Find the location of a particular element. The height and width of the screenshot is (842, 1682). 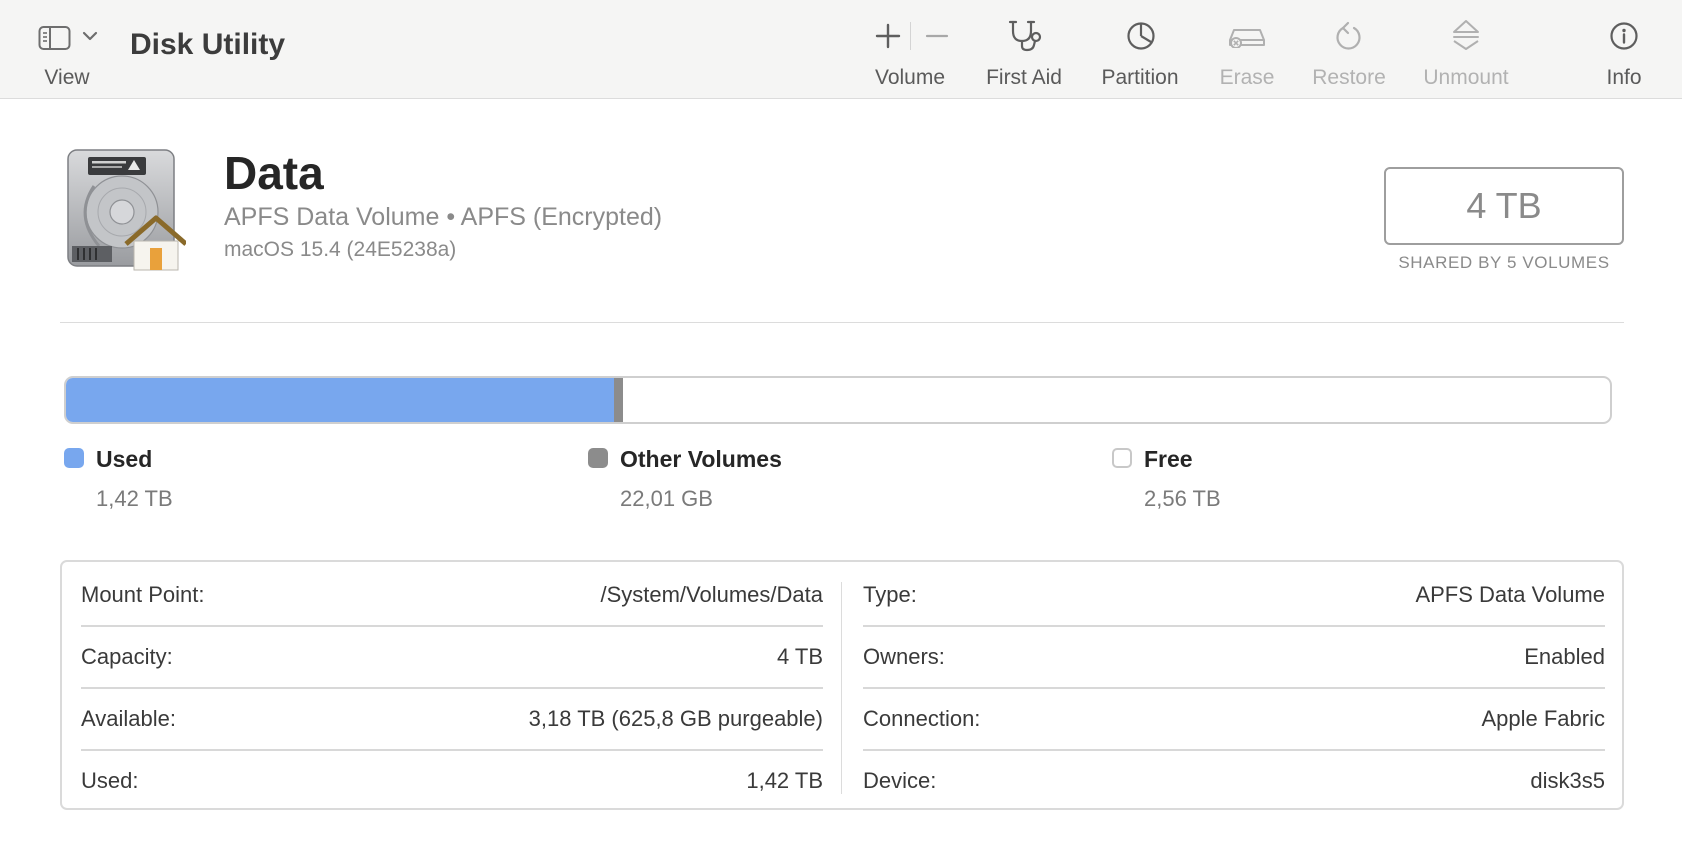

info-value: 1,42 TB is located at coordinates (784, 780).